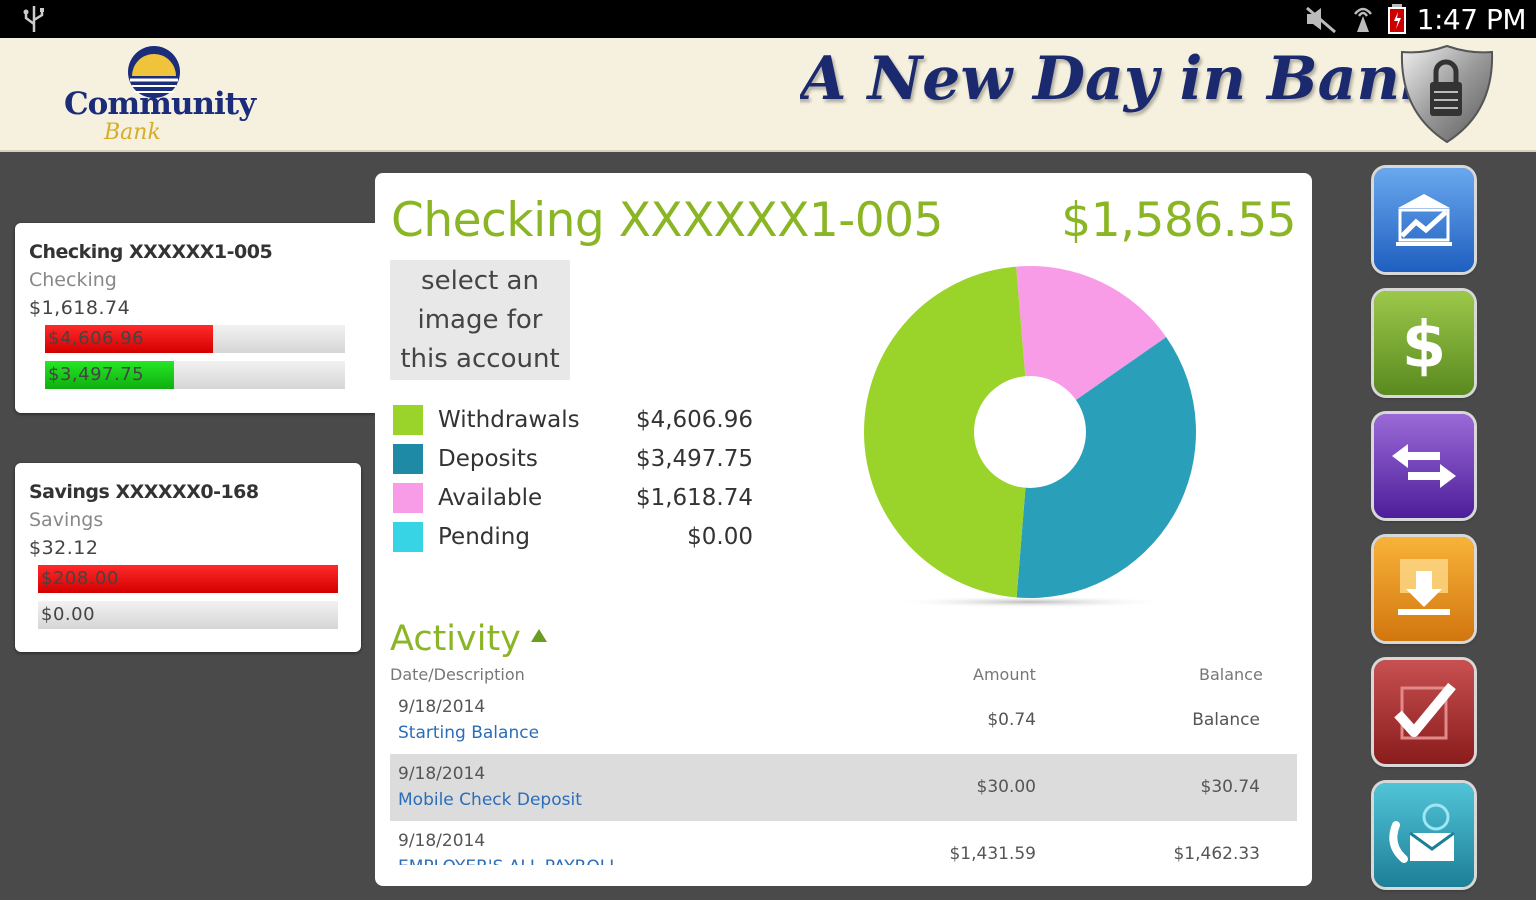 The width and height of the screenshot is (1536, 900). Describe the element at coordinates (457, 674) in the screenshot. I see `column-header-date-description: Date/Description` at that location.